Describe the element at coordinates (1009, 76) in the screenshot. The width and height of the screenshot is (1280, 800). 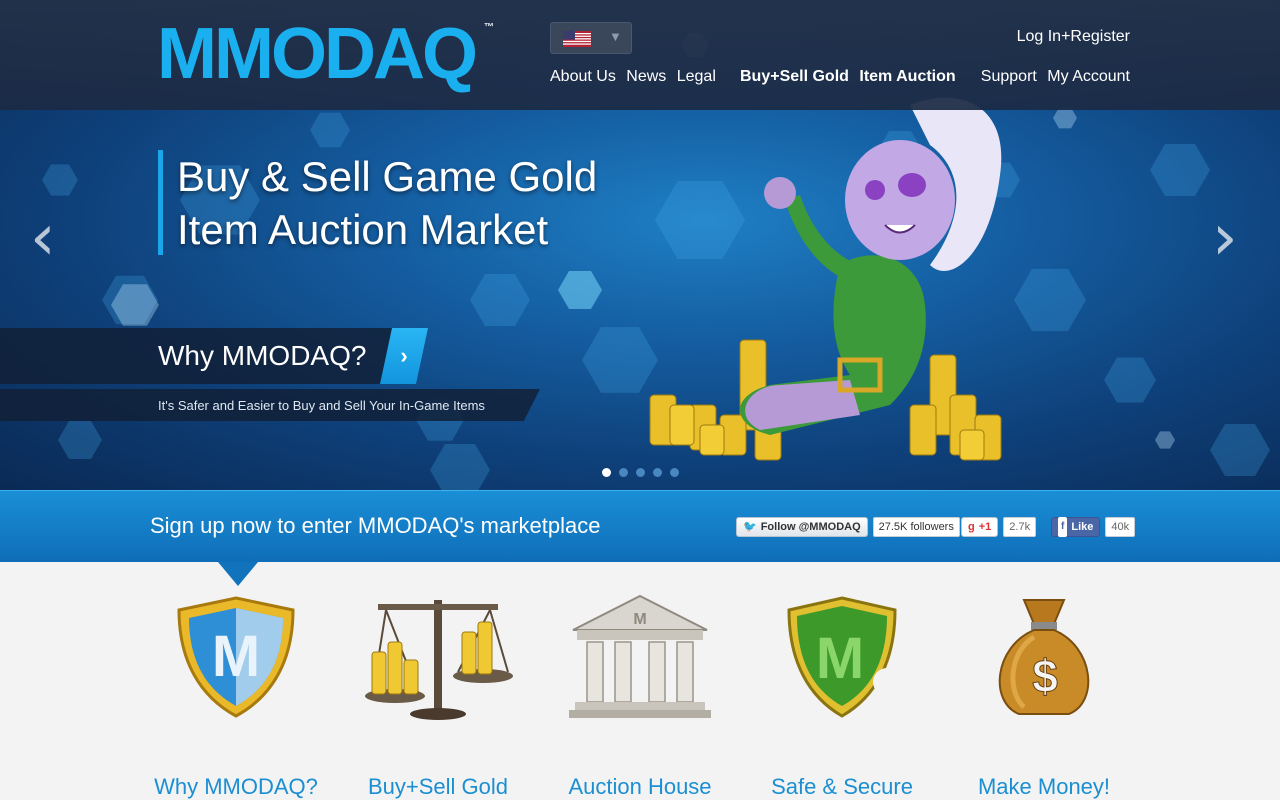
I see `nav-support: Support` at that location.